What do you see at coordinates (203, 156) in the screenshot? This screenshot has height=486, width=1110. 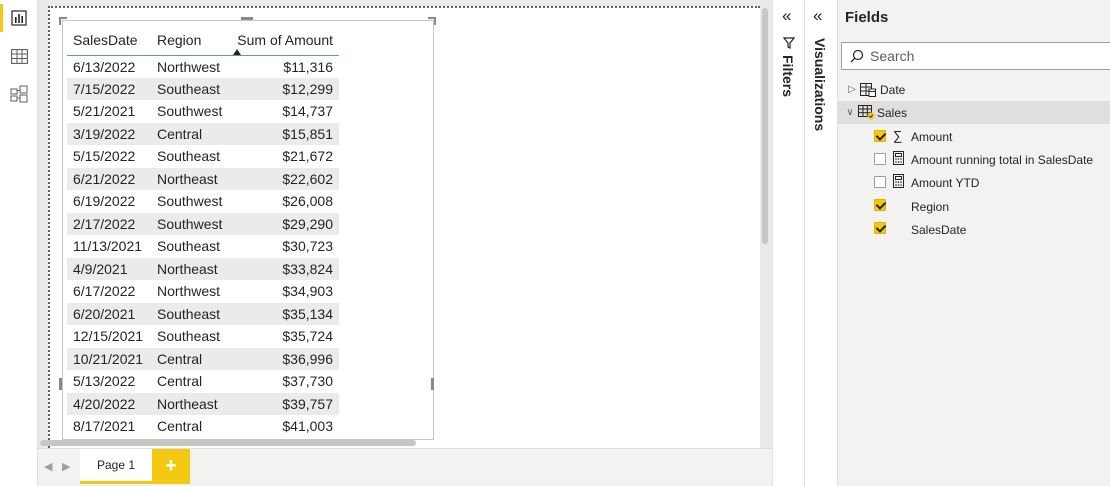 I see `table-row: 5/15/2022 Southeast $21,672` at bounding box center [203, 156].